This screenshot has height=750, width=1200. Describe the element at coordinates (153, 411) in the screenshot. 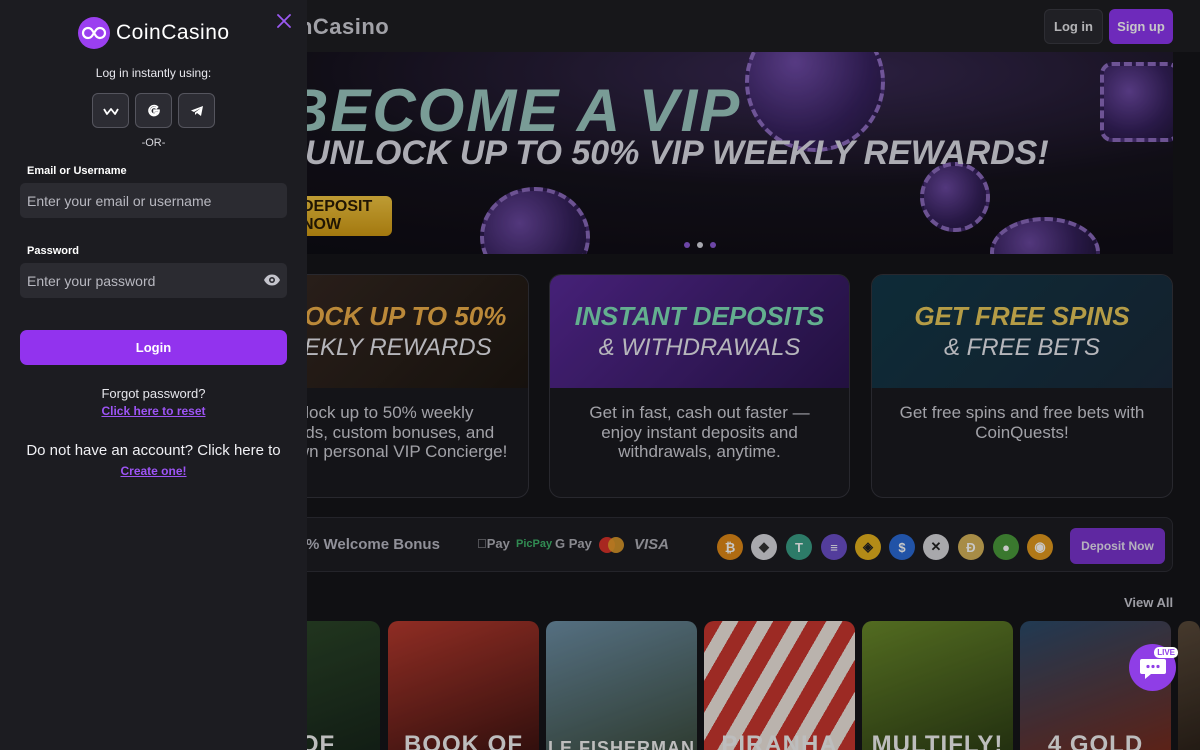

I see `reset-password-link: Click here to reset` at that location.